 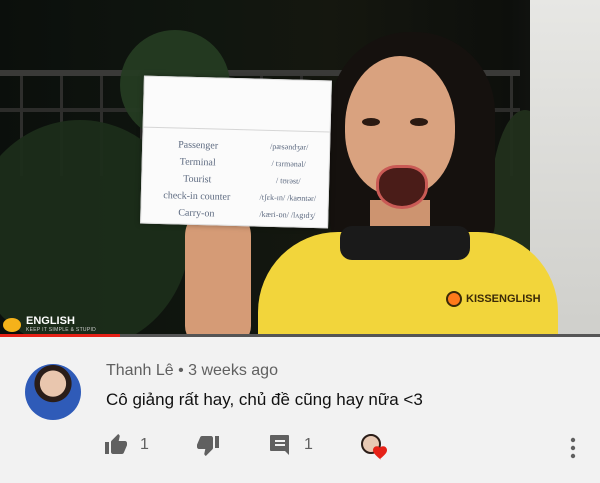 What do you see at coordinates (236, 145) in the screenshot?
I see `vocab-row: Passenger /pæsəndʒər/` at bounding box center [236, 145].